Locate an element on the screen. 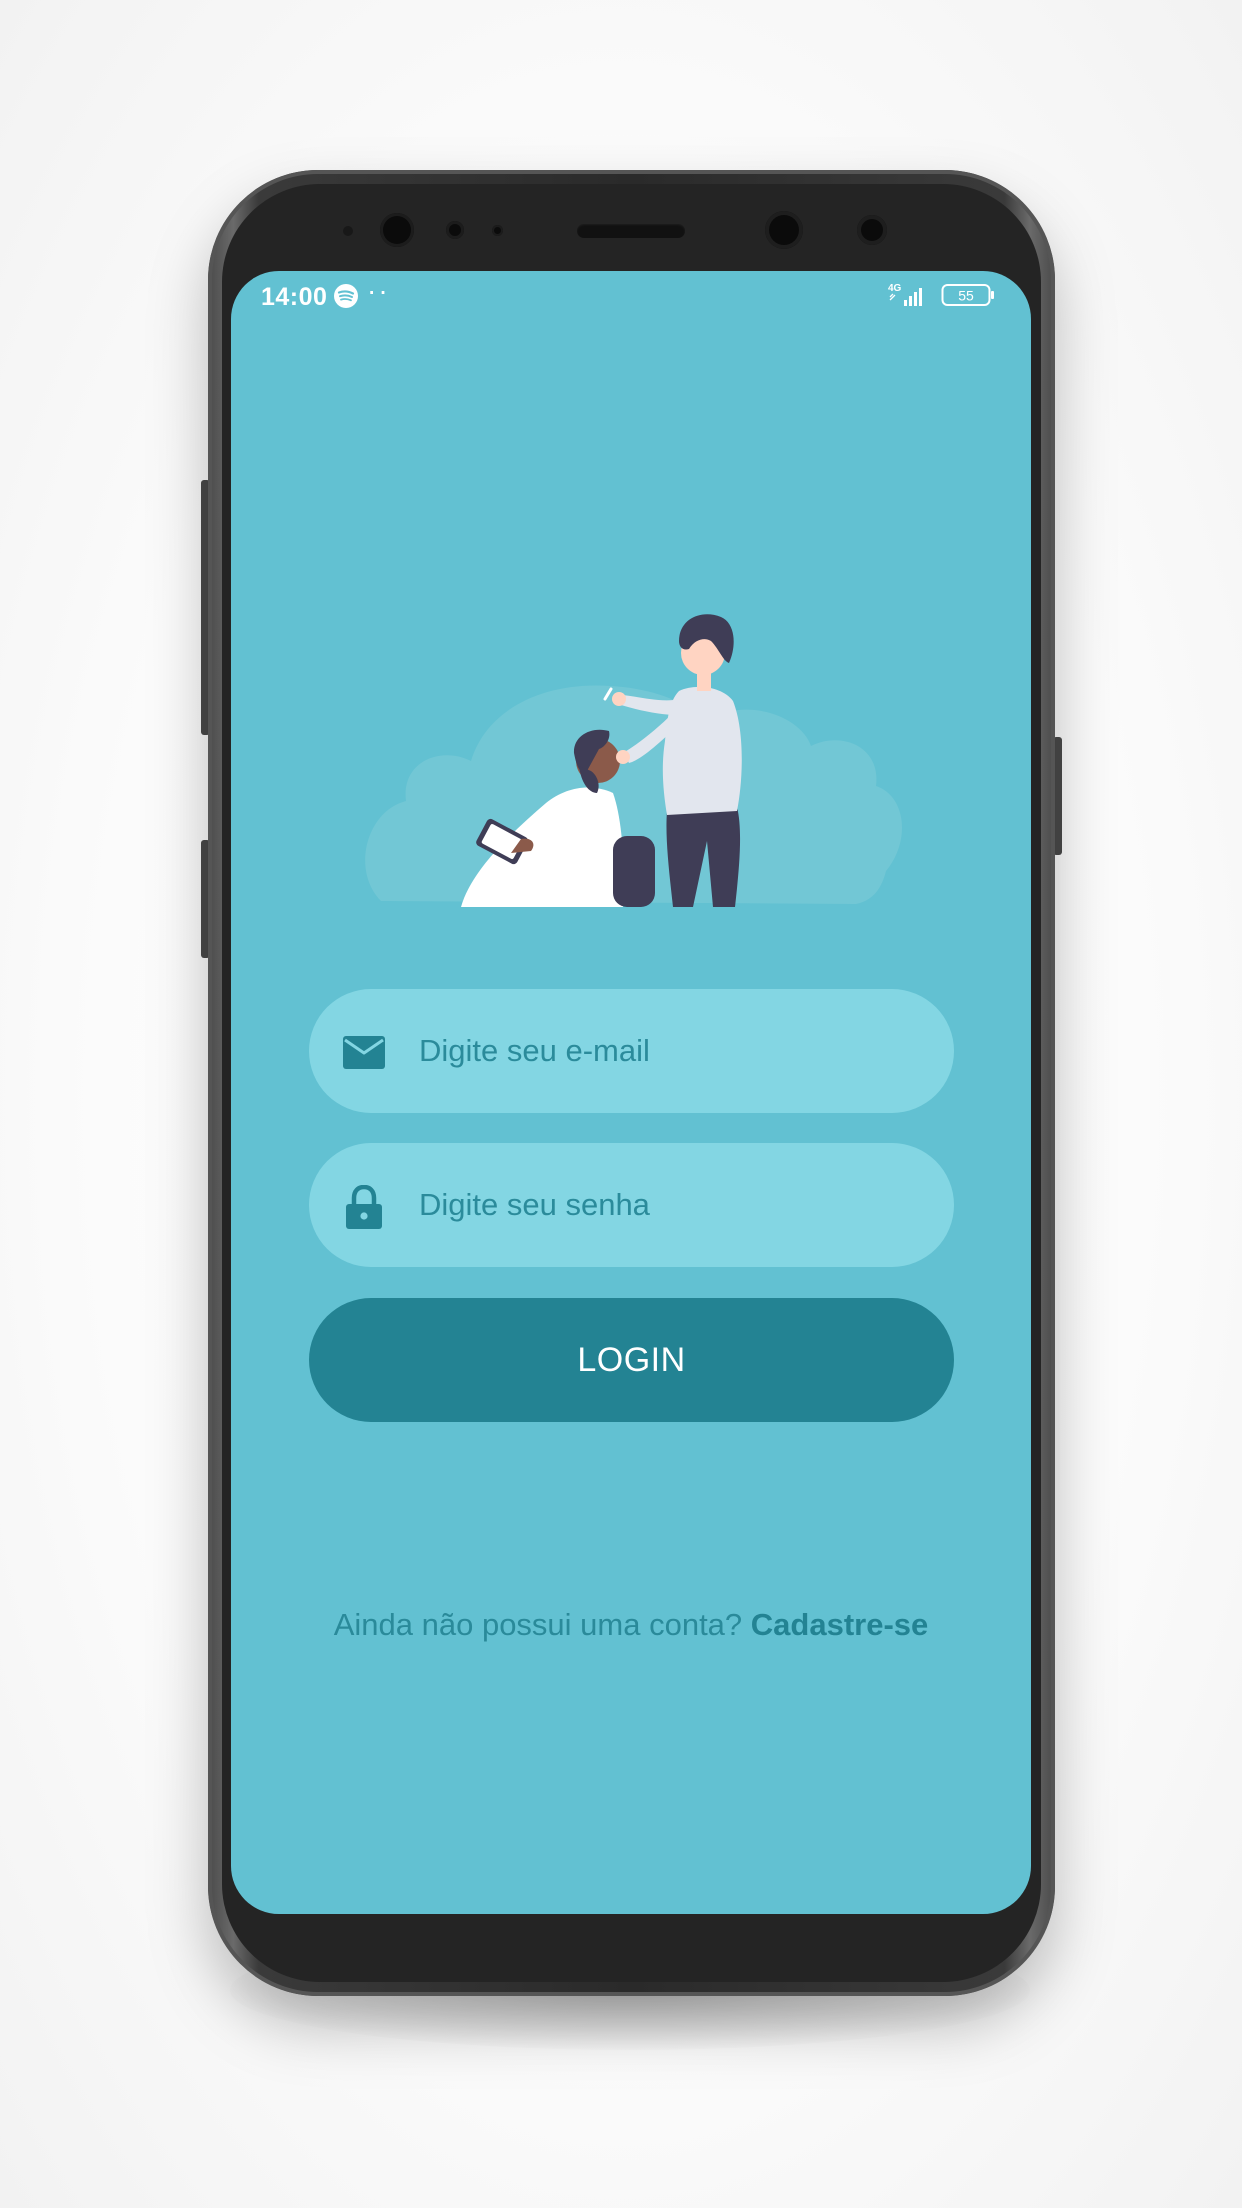  signup-row: Ainda não possui uma conta? Cadastre-se is located at coordinates (631, 1625).